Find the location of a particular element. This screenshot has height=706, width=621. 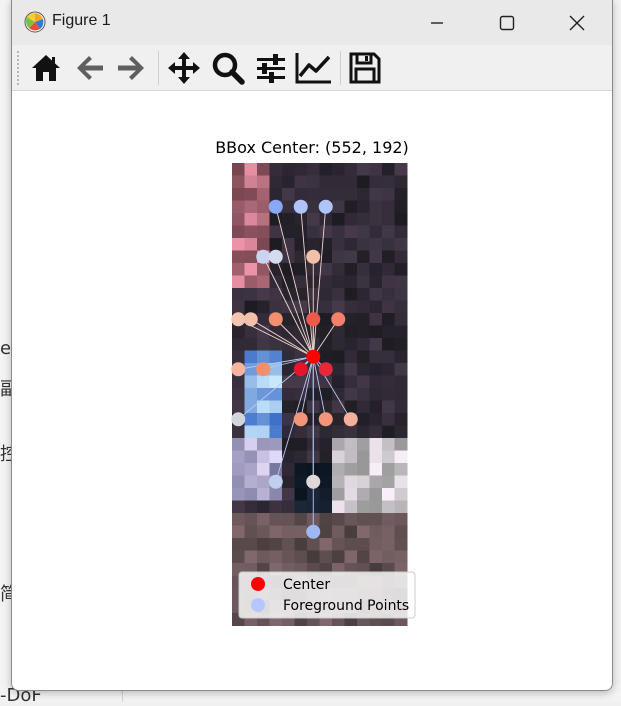

sliders-icon is located at coordinates (271, 68).